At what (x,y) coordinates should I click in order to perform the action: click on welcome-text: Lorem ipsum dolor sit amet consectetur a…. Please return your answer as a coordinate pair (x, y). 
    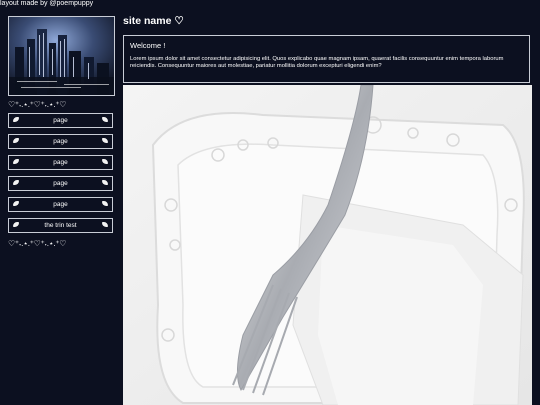
    Looking at the image, I should click on (317, 62).